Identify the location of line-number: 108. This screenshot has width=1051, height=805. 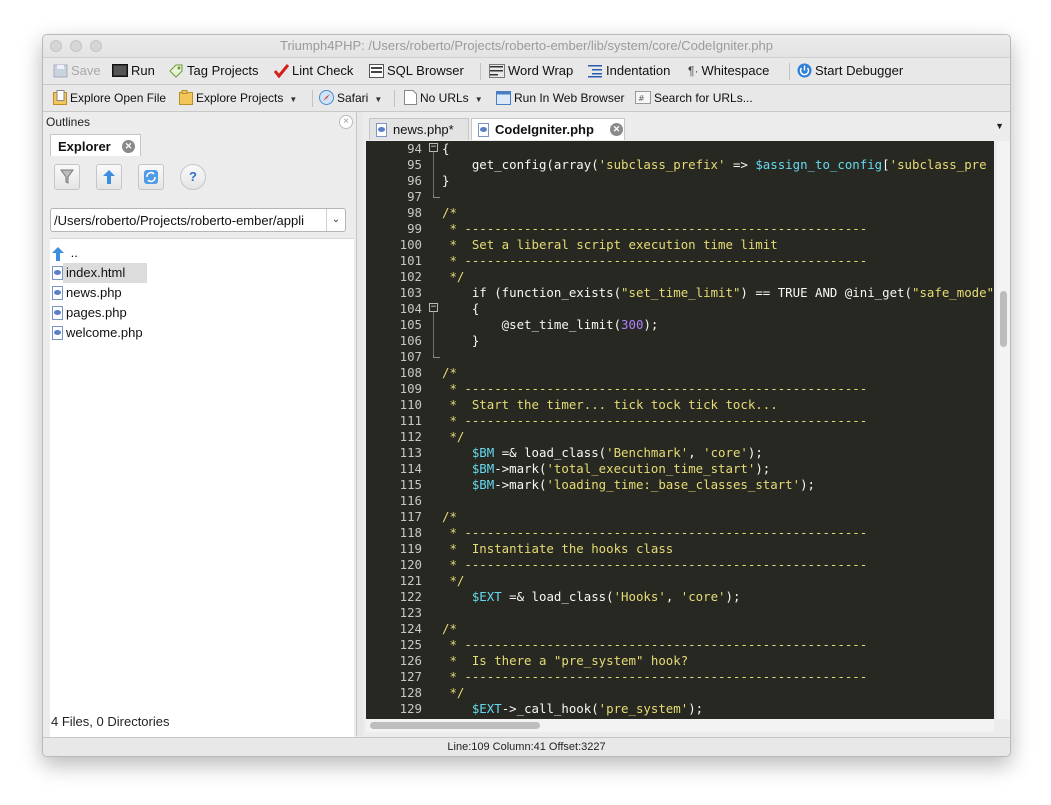
(410, 372).